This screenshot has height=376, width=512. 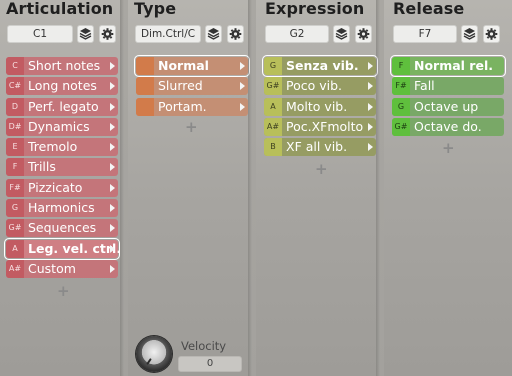 I want to click on articulation-item-trills: F Trills, so click(x=62, y=167).